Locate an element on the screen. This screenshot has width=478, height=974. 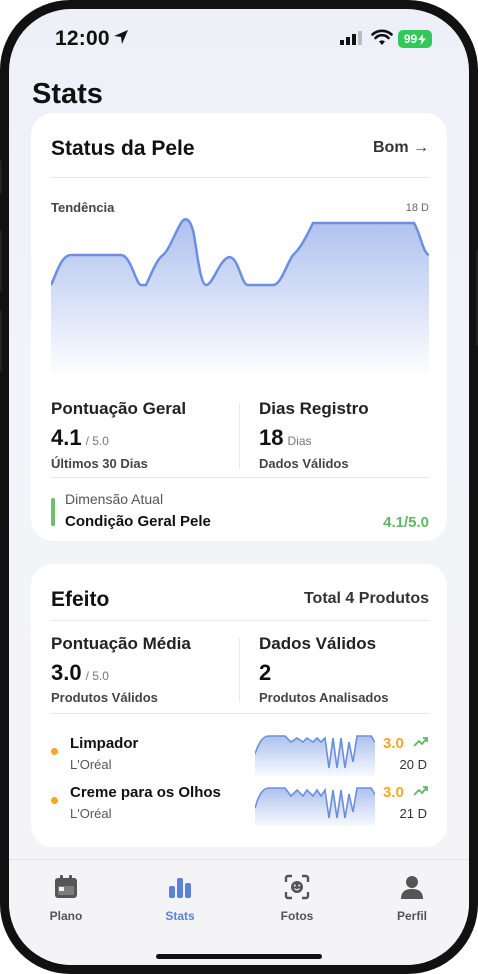
location-arrow-icon is located at coordinates (121, 37).